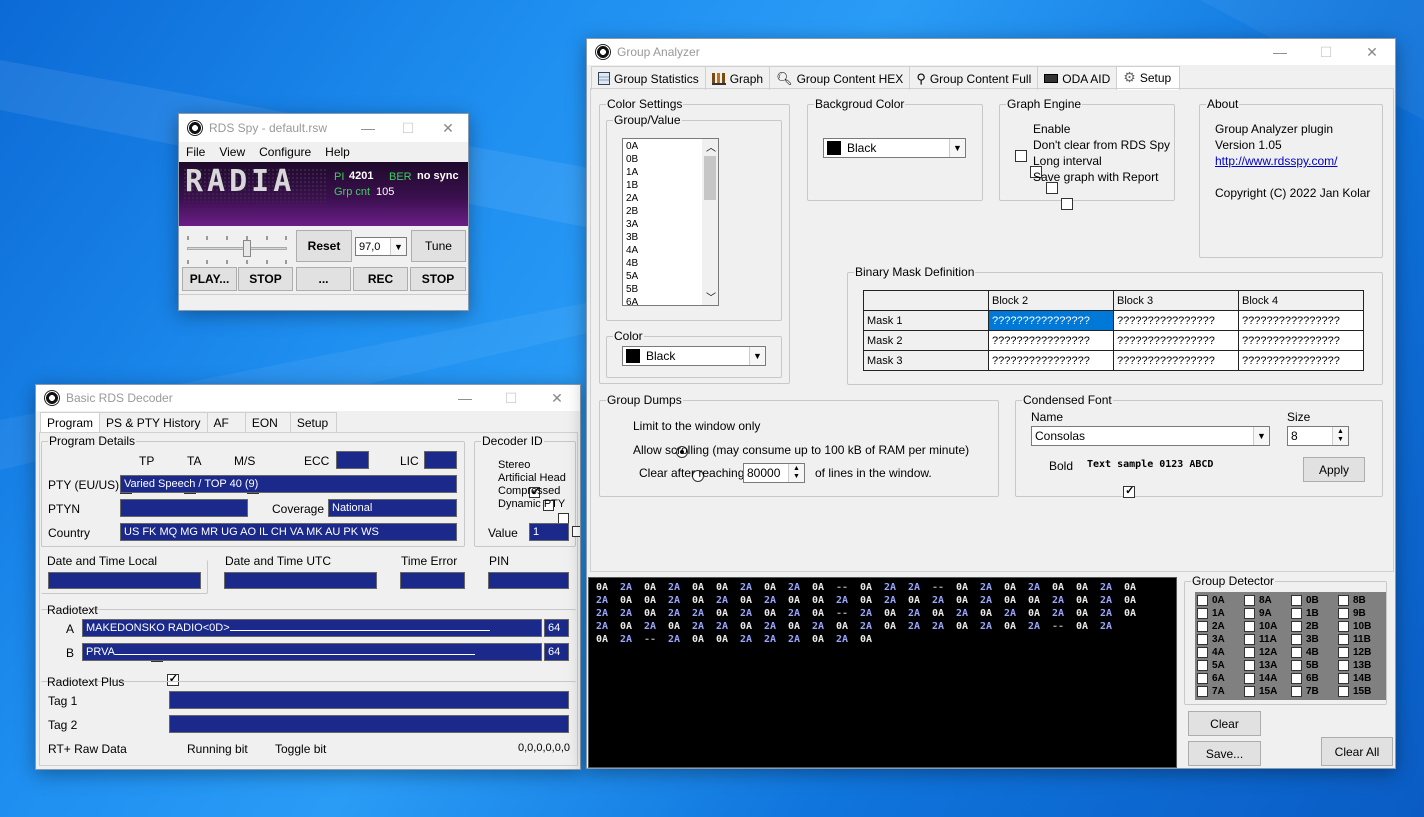  Describe the element at coordinates (894, 148) in the screenshot. I see `background-color-combo: Black ▼` at that location.